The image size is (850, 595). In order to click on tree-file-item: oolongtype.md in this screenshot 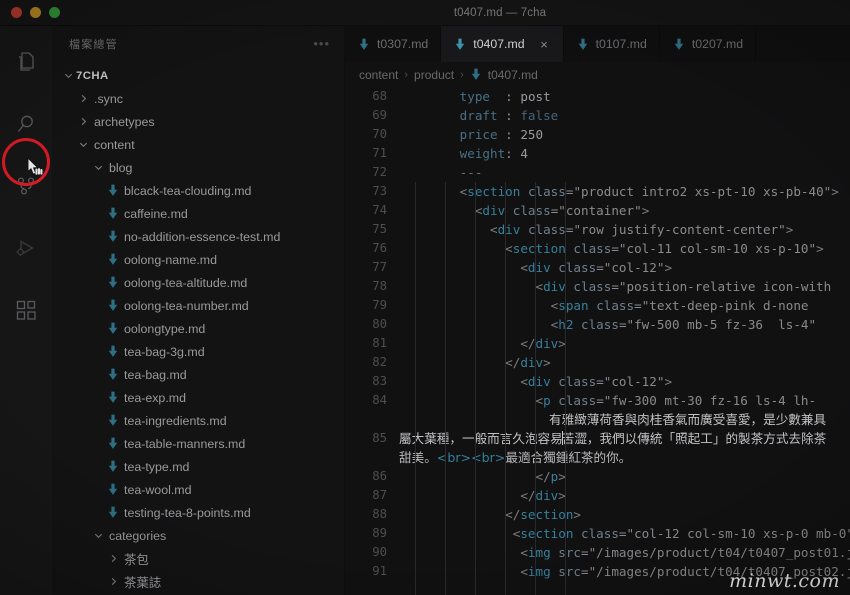, I will do `click(198, 328)`.